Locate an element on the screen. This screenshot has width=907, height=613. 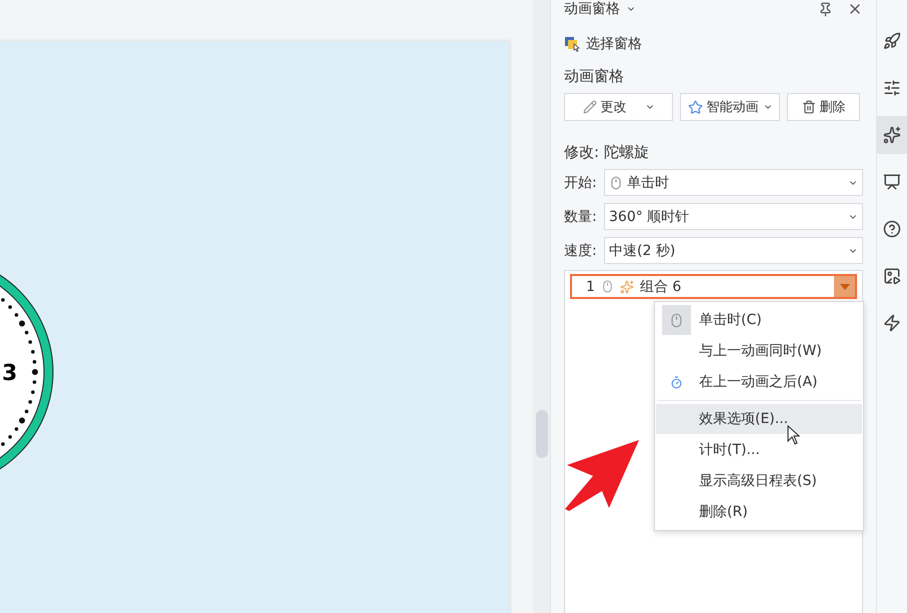
selection-pane-link: 选择窗格 is located at coordinates (614, 44).